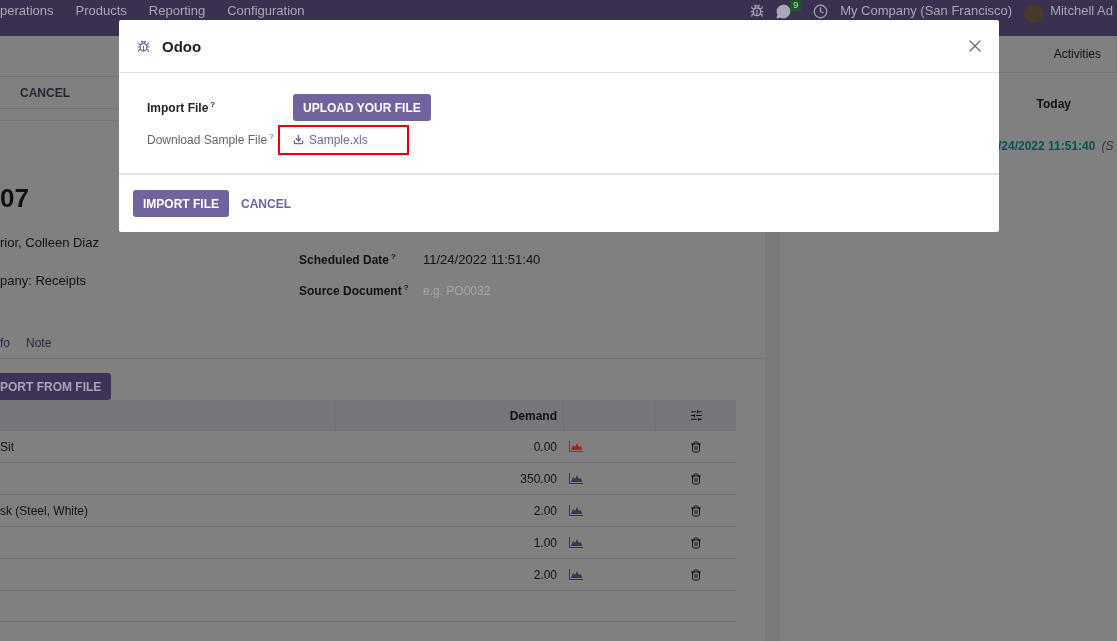  Describe the element at coordinates (796, 5) in the screenshot. I see `message-count: 9` at that location.